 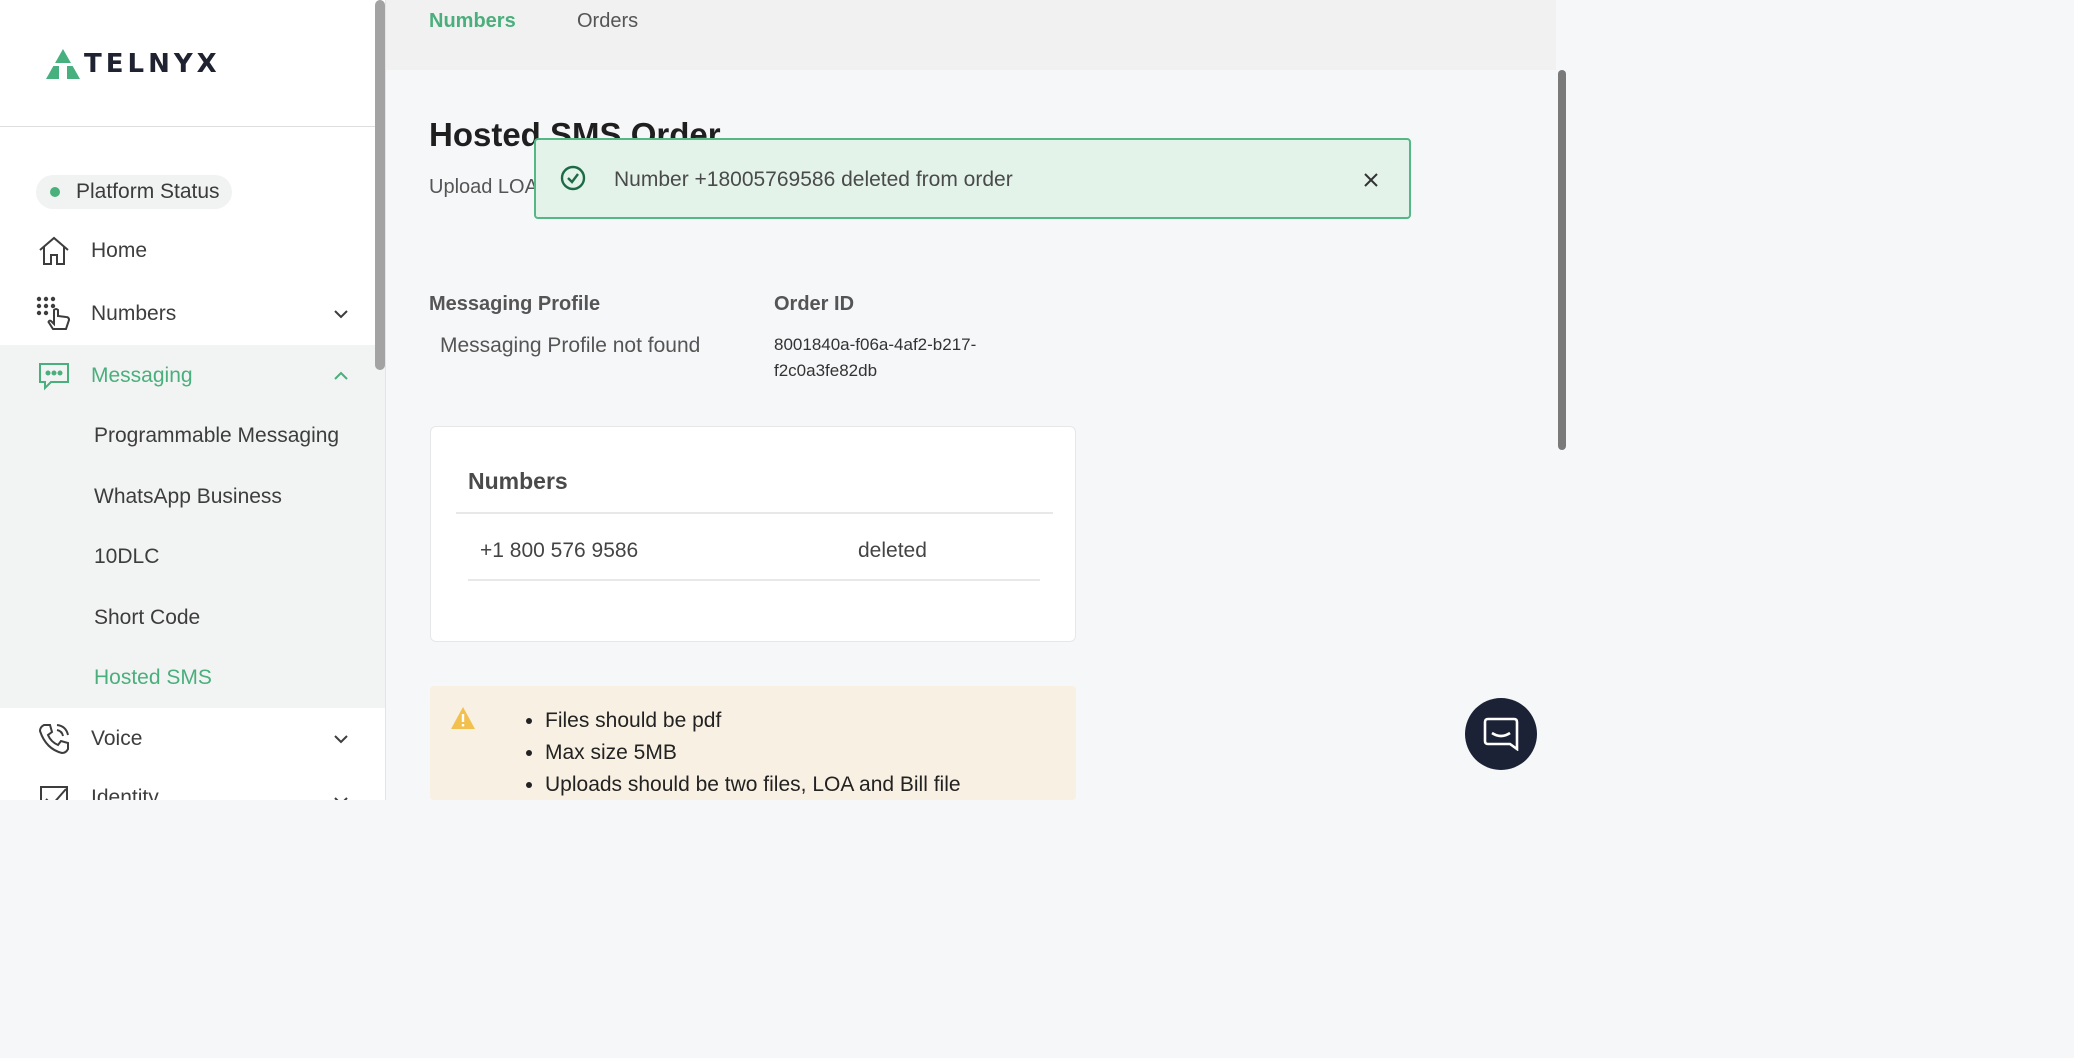 What do you see at coordinates (570, 345) in the screenshot?
I see `messaging-profile-value: Messaging Profile not found` at bounding box center [570, 345].